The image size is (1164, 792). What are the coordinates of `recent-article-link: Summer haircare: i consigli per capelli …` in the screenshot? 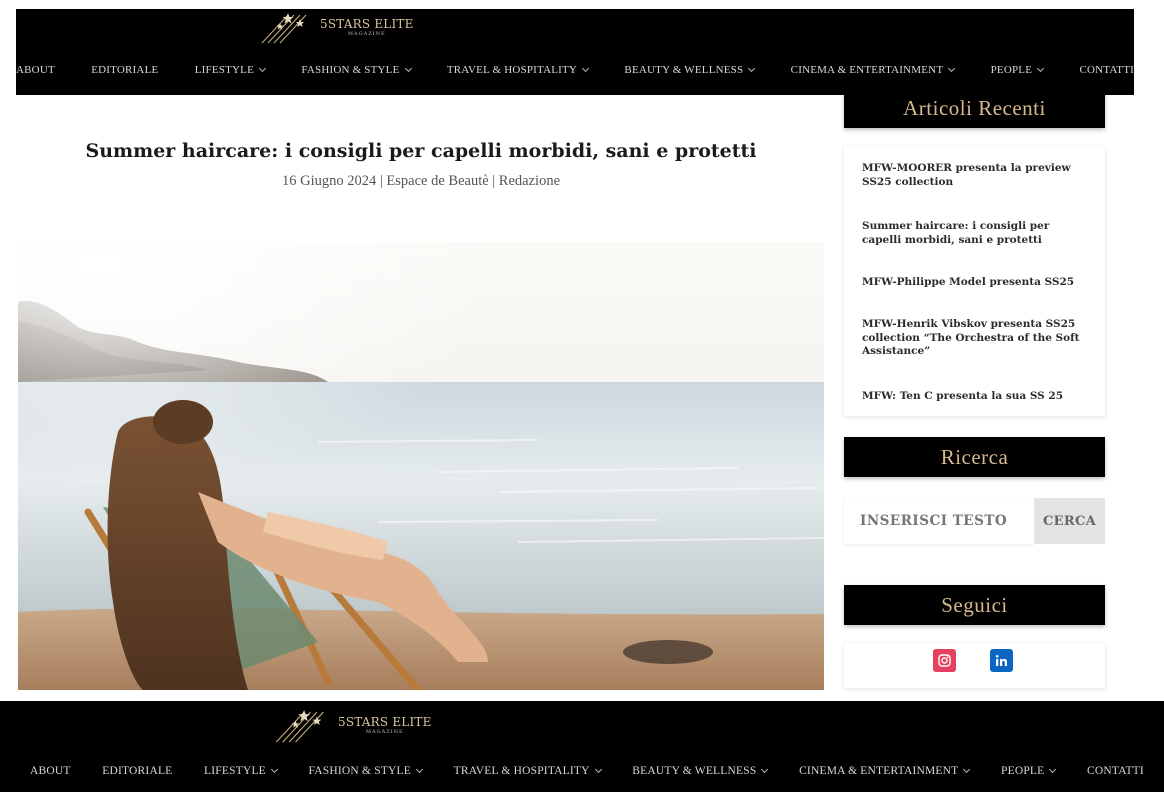 It's located at (977, 233).